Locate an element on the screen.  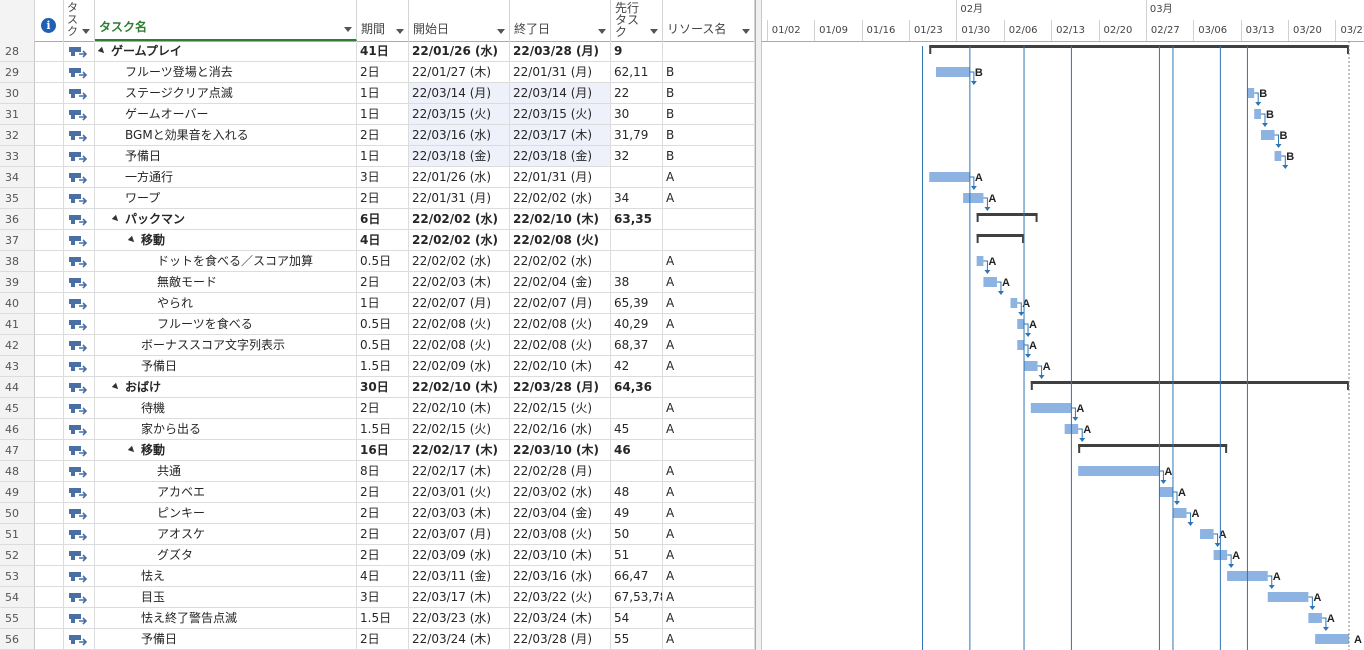
task-name-cell: 一方通行 is located at coordinates (226, 177).